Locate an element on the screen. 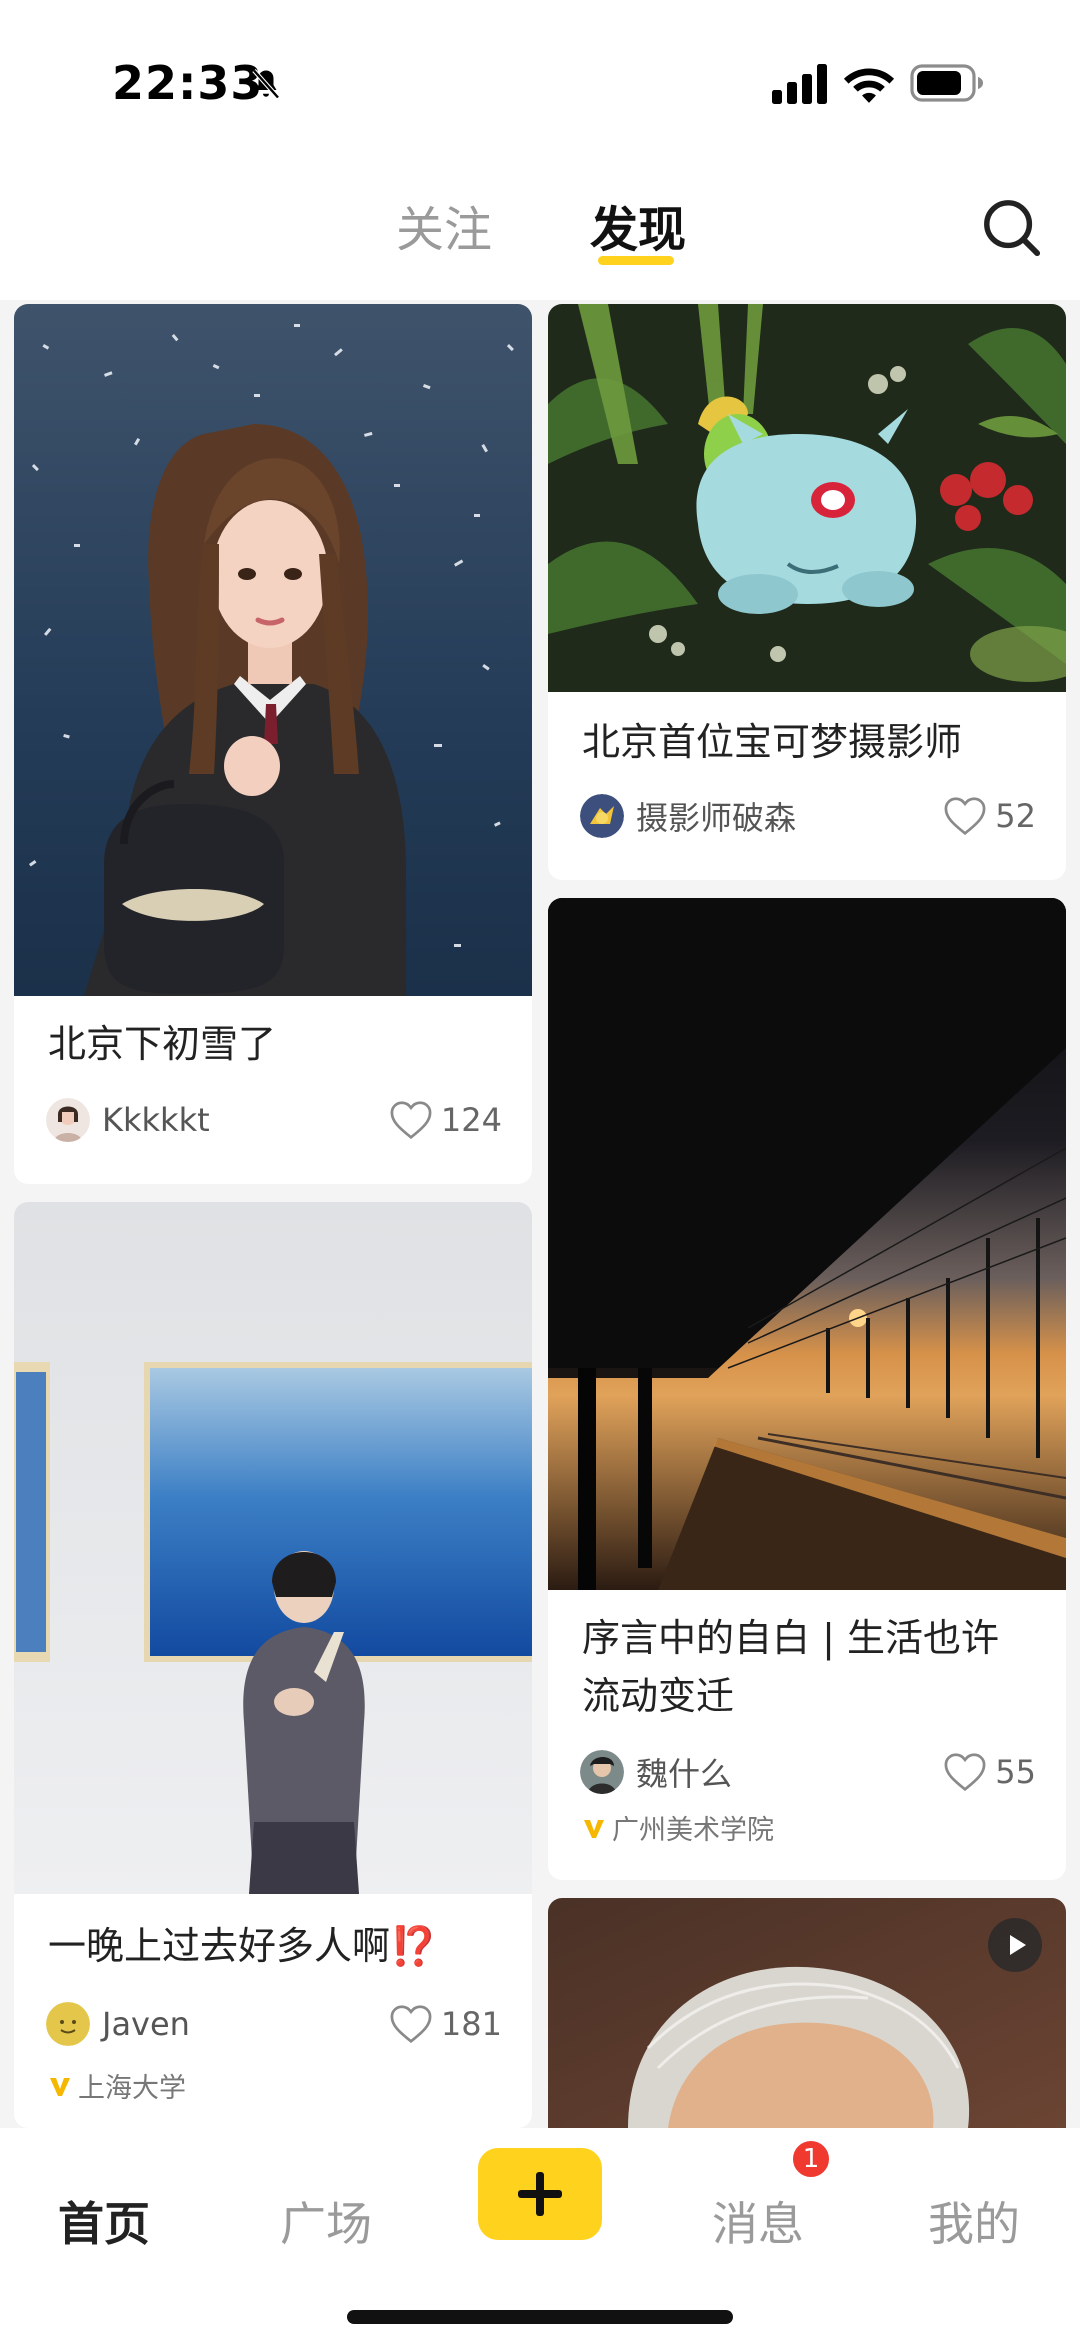 This screenshot has width=1080, height=2348. feed-card-pokemon: 北京首位宝可梦摄影师 摄影师破森 52 is located at coordinates (807, 592).